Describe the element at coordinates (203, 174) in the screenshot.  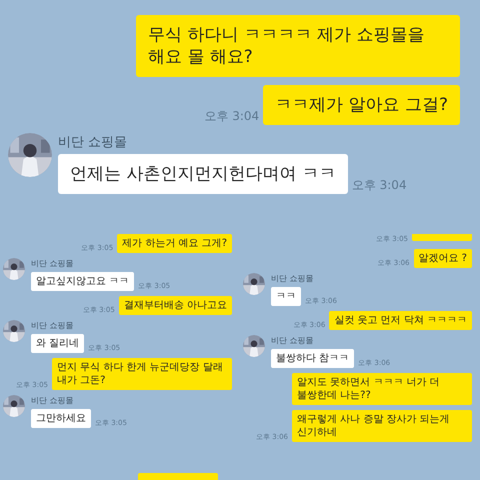
I see `message-bubble: 언제는 사촌인지먼지헌다며여 ㅋㅋ` at that location.